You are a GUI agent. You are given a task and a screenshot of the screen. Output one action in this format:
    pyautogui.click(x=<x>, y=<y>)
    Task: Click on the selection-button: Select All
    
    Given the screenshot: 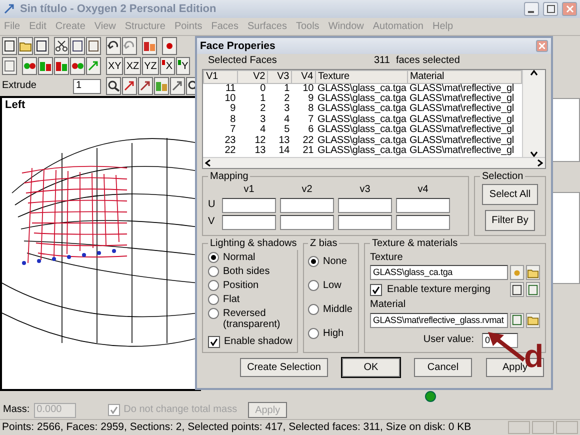 What is the action you would take?
    pyautogui.click(x=510, y=194)
    